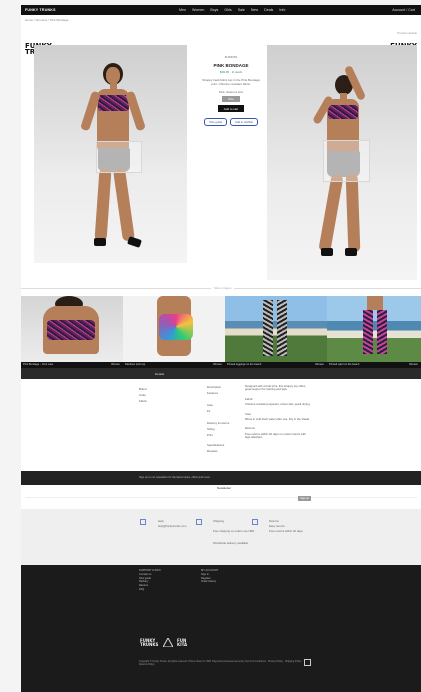 The height and width of the screenshot is (692, 421). Describe the element at coordinates (199, 522) in the screenshot. I see `shipping-icon` at that location.